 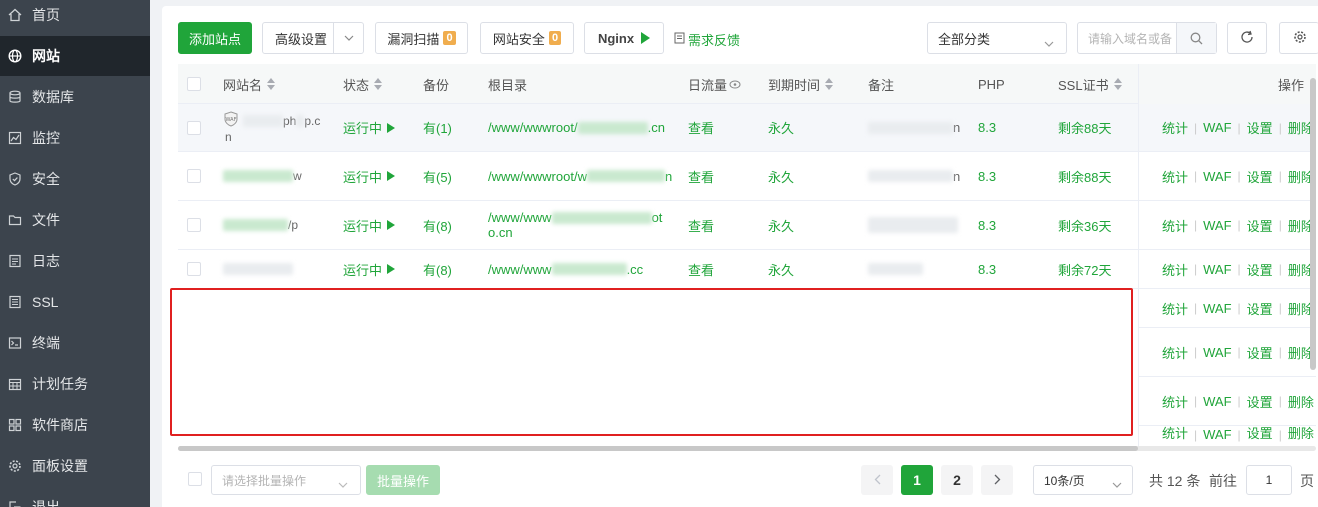 I want to click on table-settings-button, so click(x=1298, y=38).